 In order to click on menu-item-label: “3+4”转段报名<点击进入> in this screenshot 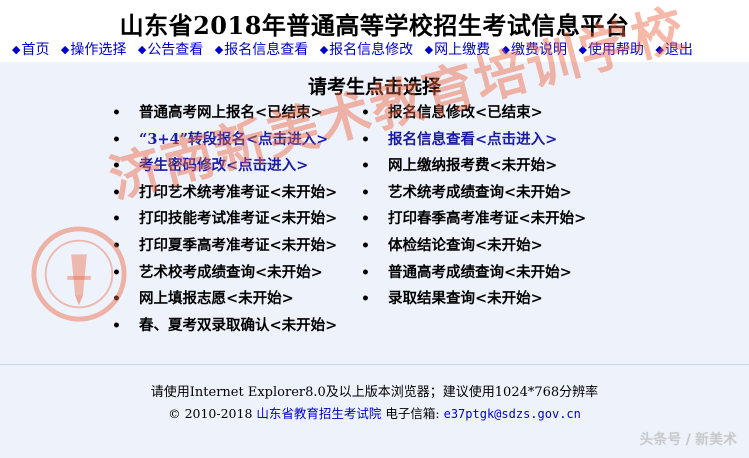, I will do `click(234, 139)`.